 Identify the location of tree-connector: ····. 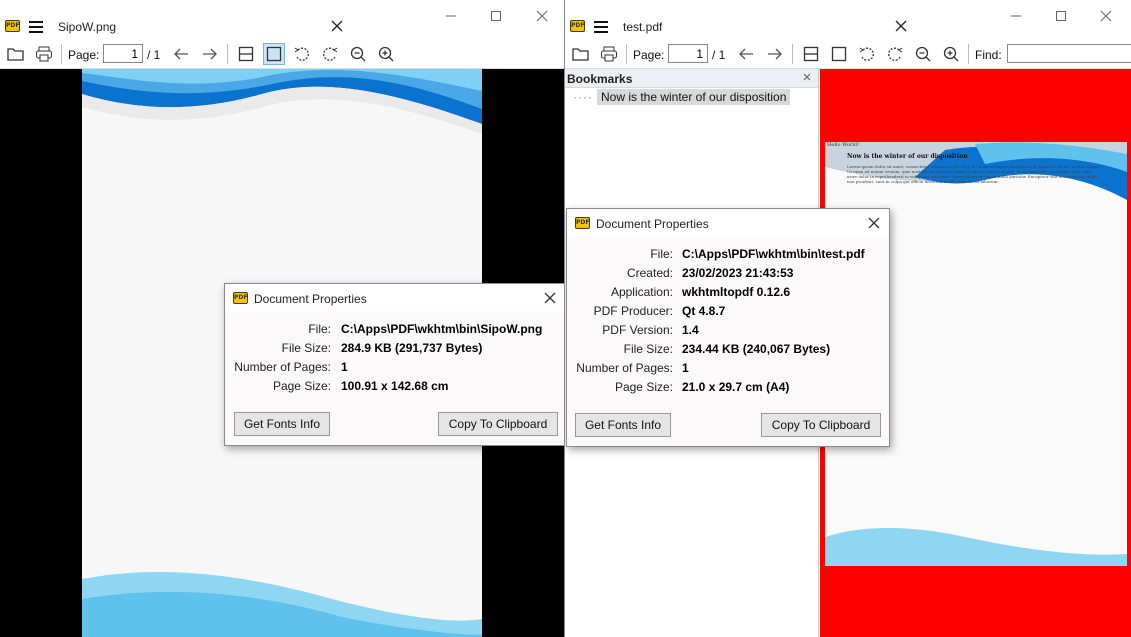
(583, 97).